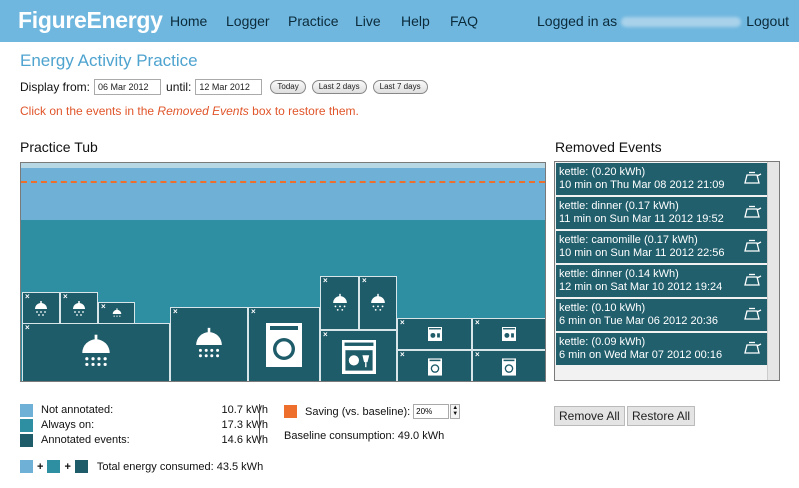 The image size is (799, 488). What do you see at coordinates (619, 206) in the screenshot?
I see `removed-event-title: kettle: dinner (0.17 kWh)` at bounding box center [619, 206].